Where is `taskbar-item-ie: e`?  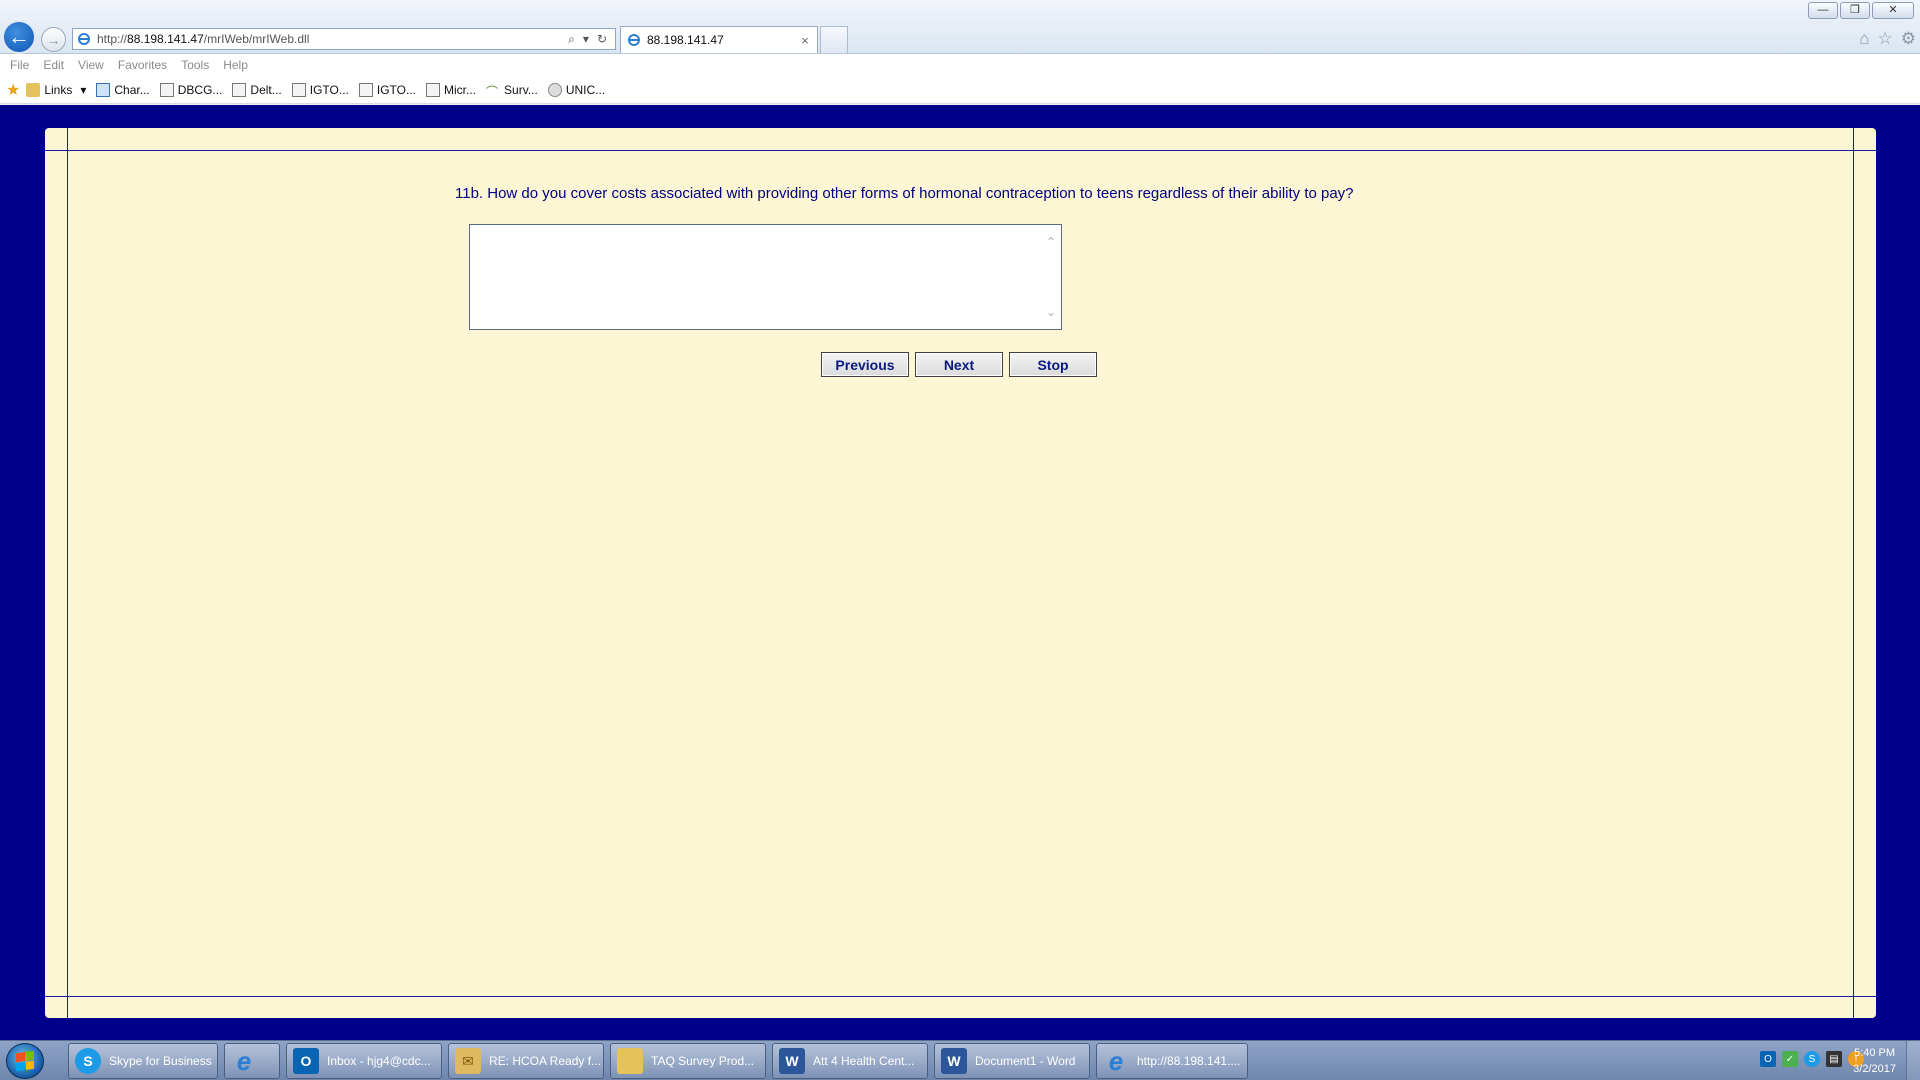 taskbar-item-ie: e is located at coordinates (252, 1061).